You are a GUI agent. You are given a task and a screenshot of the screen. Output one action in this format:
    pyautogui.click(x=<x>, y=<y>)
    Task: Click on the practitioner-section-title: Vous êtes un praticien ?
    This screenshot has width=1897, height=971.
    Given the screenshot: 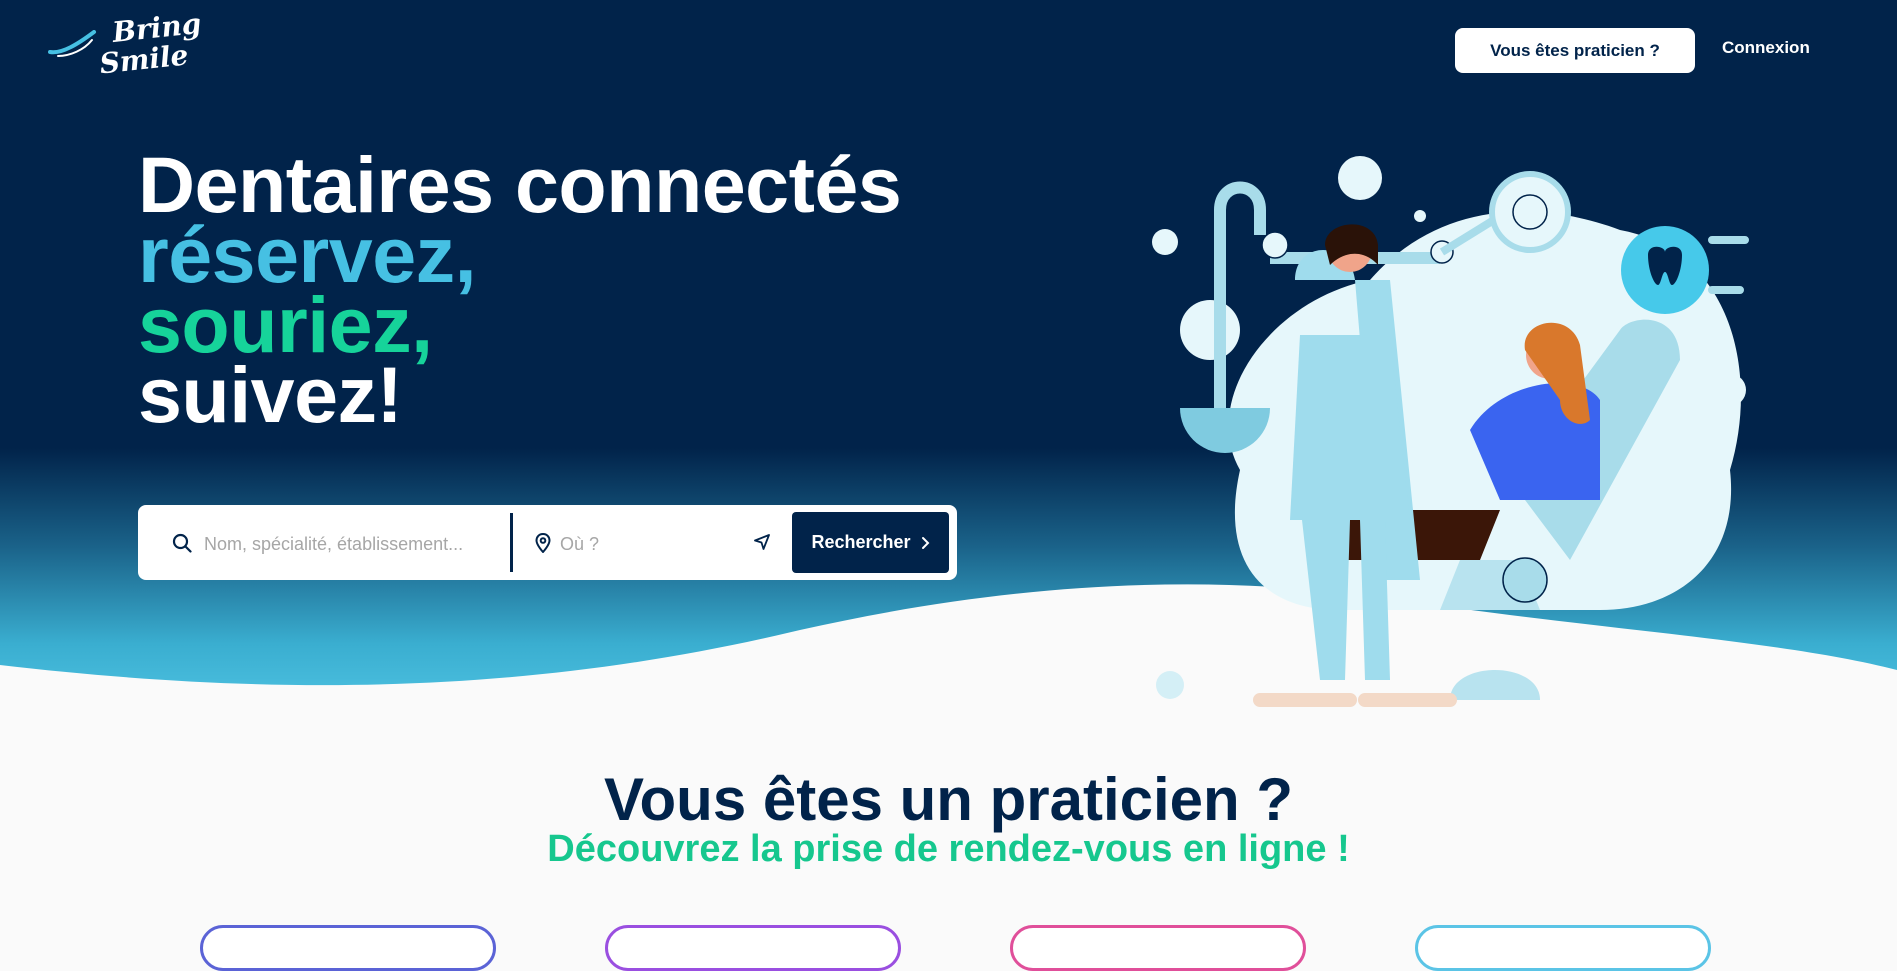 What is the action you would take?
    pyautogui.click(x=948, y=799)
    